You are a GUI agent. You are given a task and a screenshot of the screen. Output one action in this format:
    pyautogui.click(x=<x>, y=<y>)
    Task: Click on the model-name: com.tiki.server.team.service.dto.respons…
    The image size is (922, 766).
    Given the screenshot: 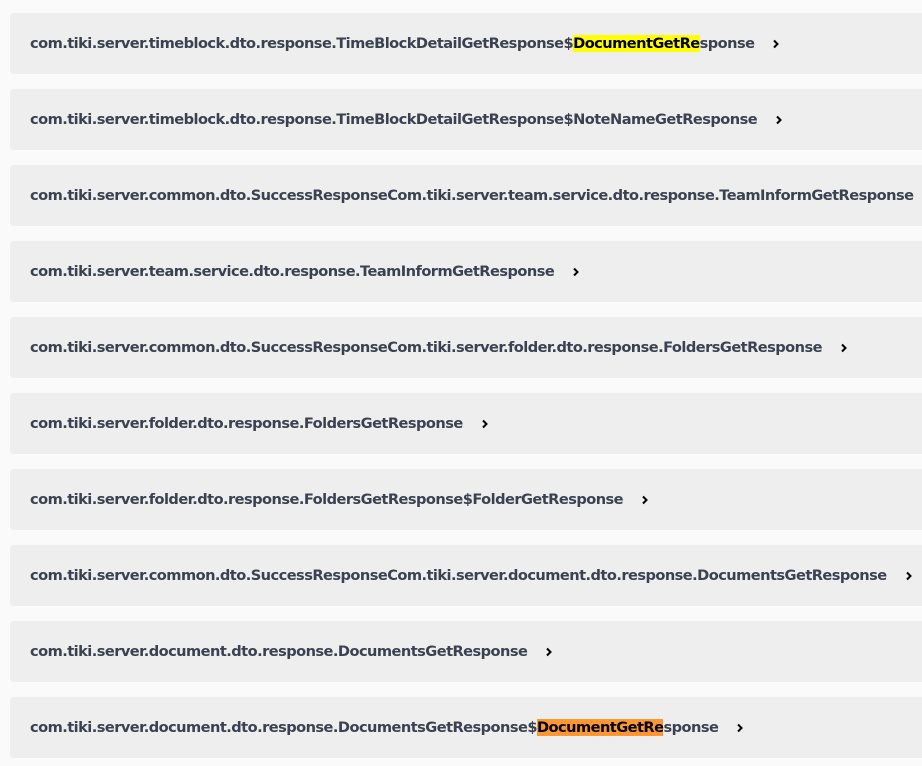 What is the action you would take?
    pyautogui.click(x=292, y=271)
    